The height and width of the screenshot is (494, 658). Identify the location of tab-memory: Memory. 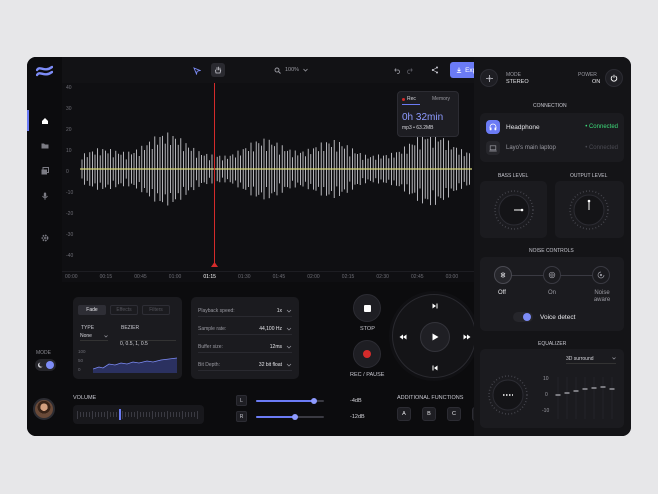
(441, 99).